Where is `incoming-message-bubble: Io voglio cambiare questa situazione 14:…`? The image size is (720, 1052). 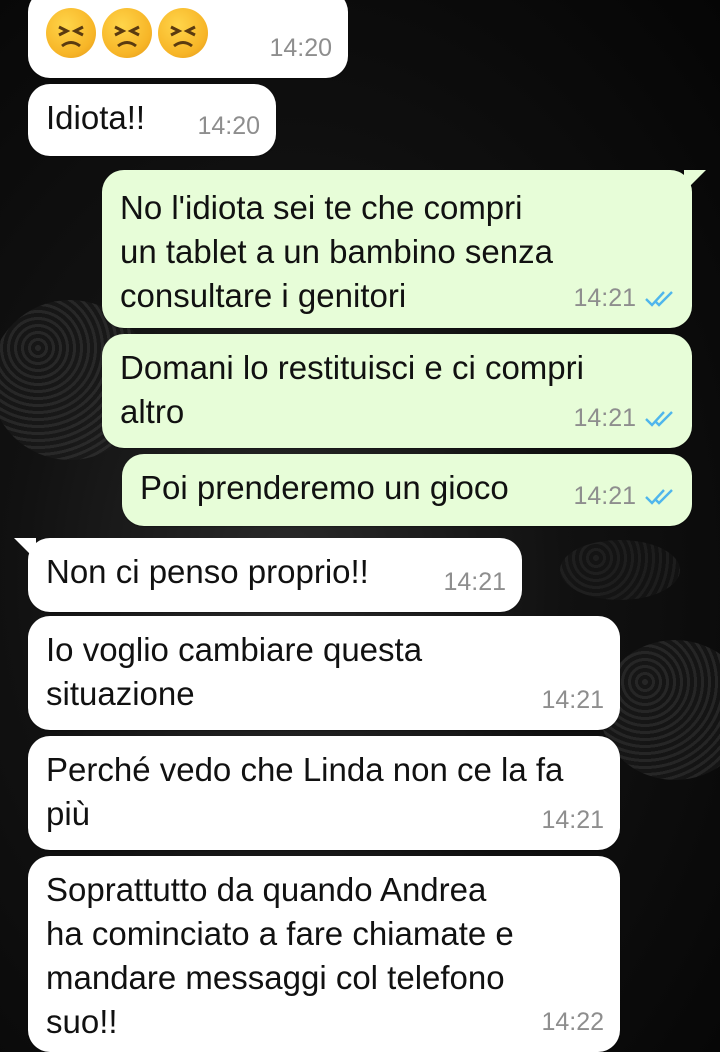
incoming-message-bubble: Io voglio cambiare questa situazione 14:… is located at coordinates (324, 673).